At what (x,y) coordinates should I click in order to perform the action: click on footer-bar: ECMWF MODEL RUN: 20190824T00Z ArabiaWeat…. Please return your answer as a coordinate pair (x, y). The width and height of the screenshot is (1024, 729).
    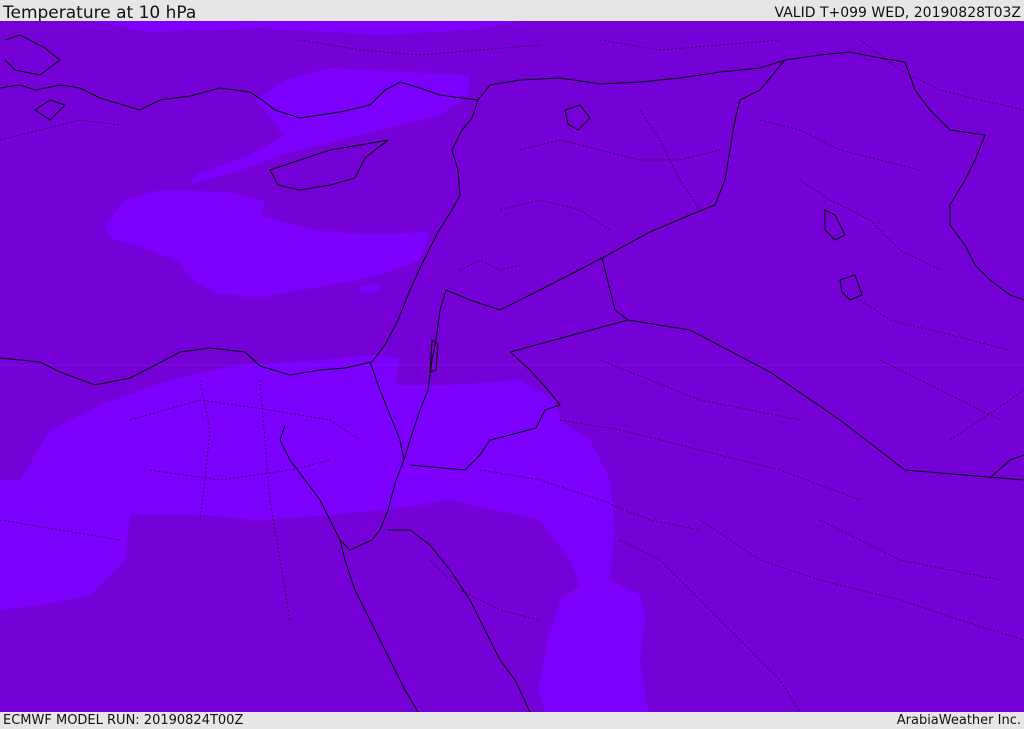
    Looking at the image, I should click on (512, 720).